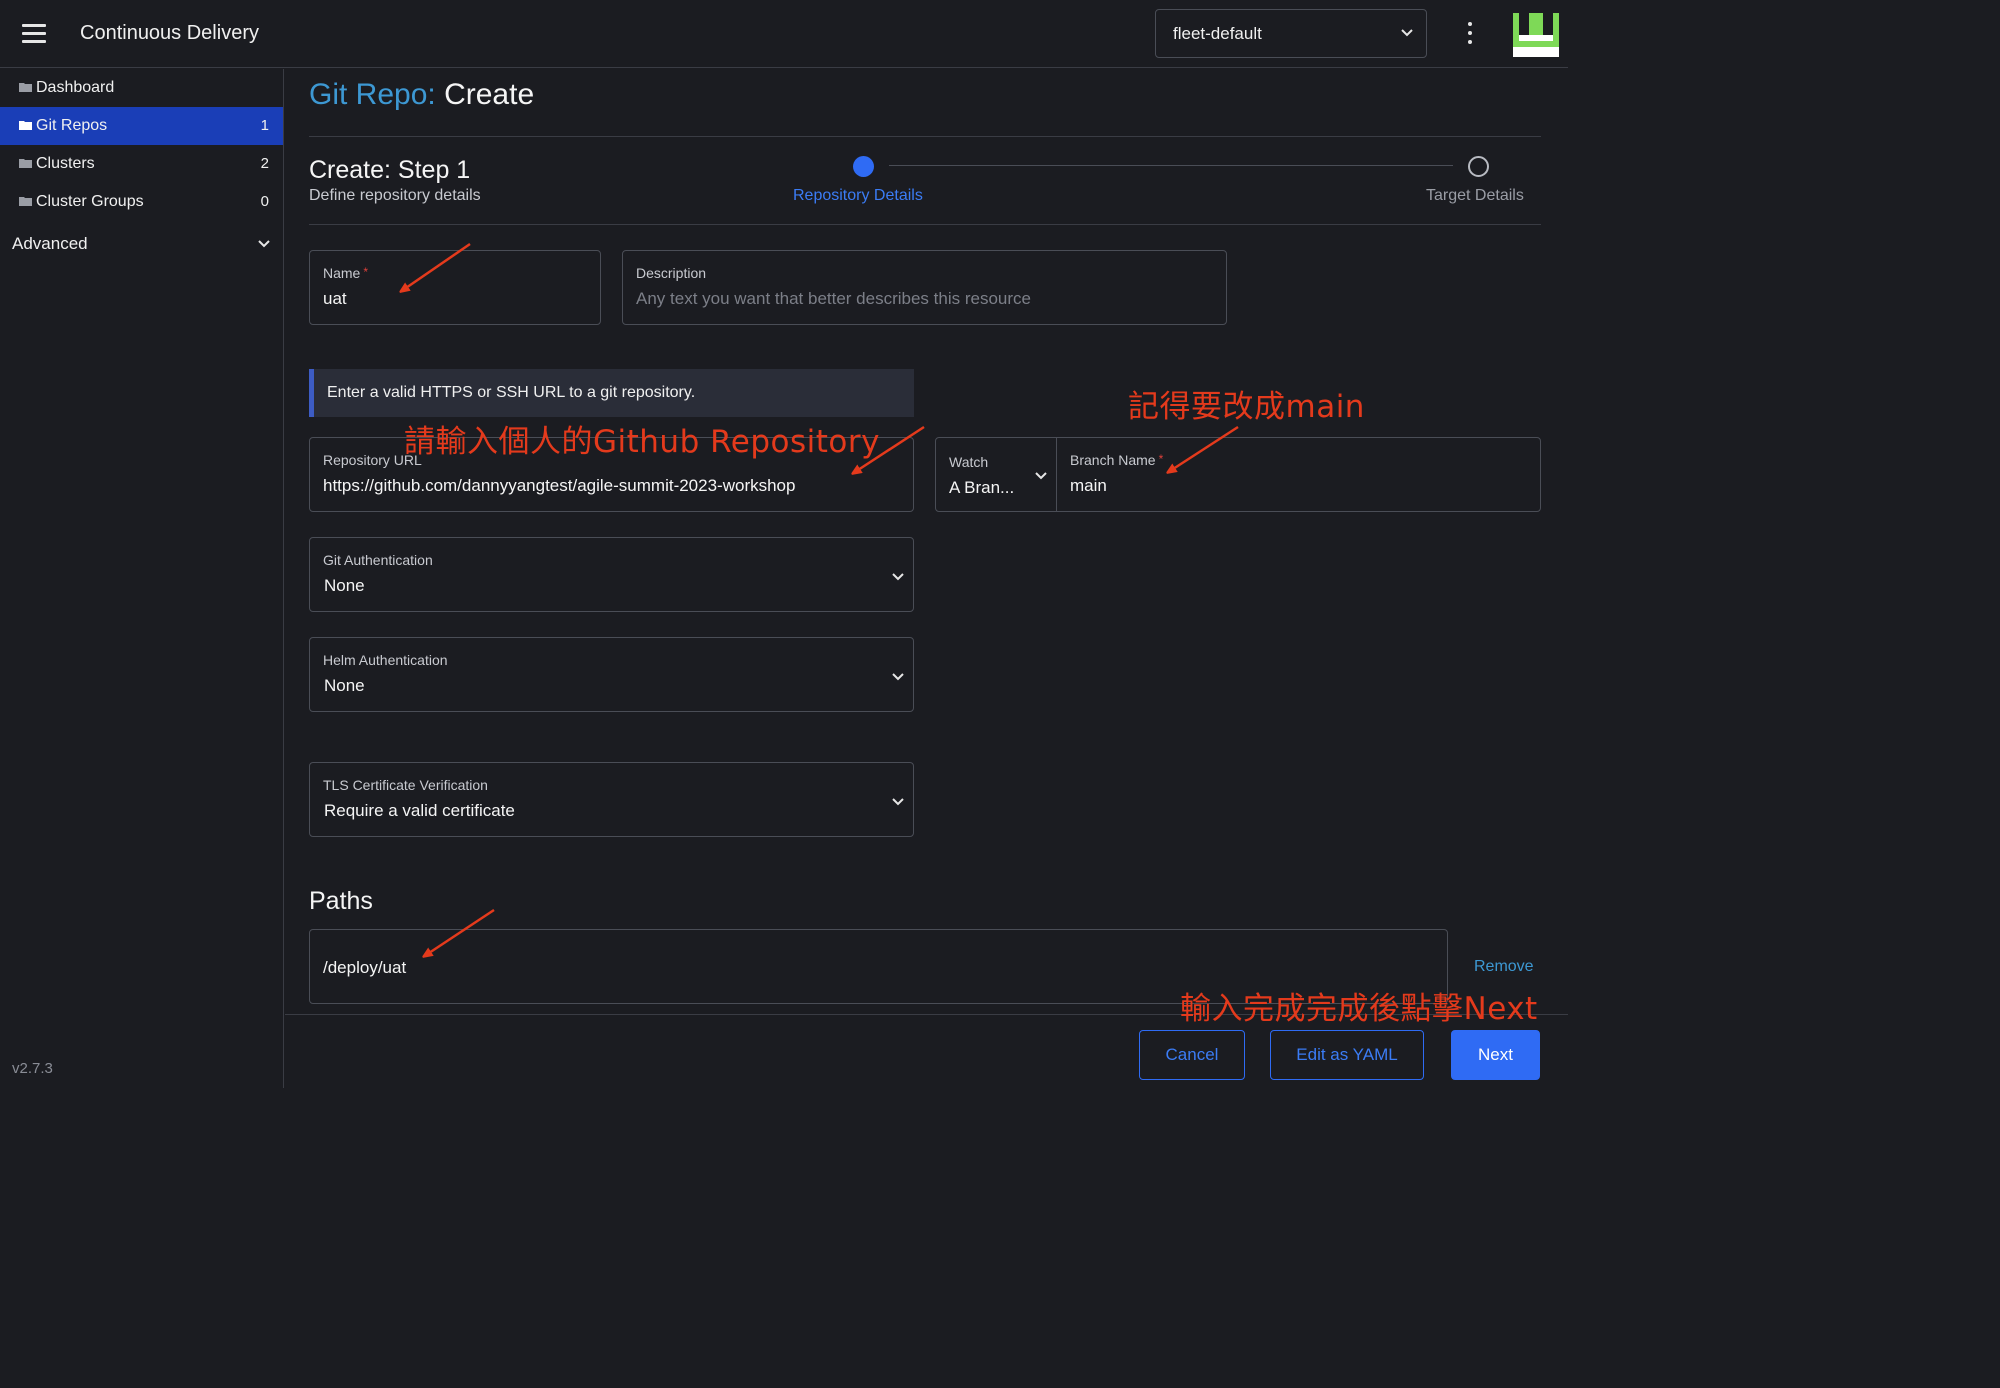 The image size is (2000, 1388). What do you see at coordinates (365, 967) in the screenshot?
I see `path-value: /deploy/uat` at bounding box center [365, 967].